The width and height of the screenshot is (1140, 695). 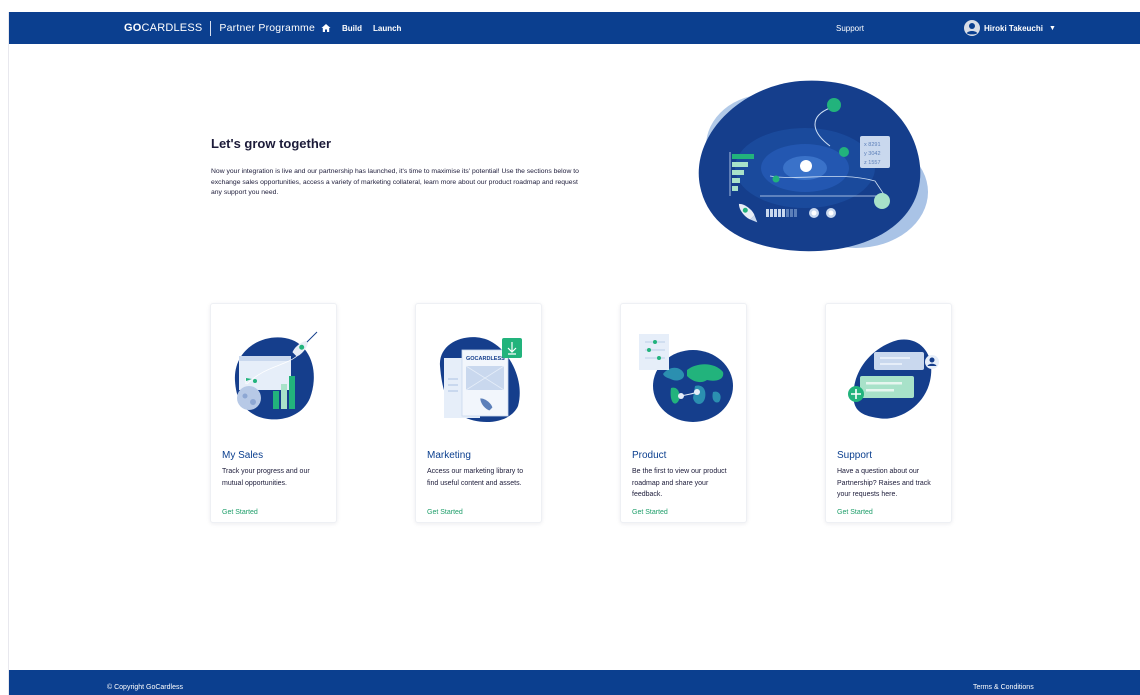 What do you see at coordinates (352, 28) in the screenshot?
I see `nav-build: Build` at bounding box center [352, 28].